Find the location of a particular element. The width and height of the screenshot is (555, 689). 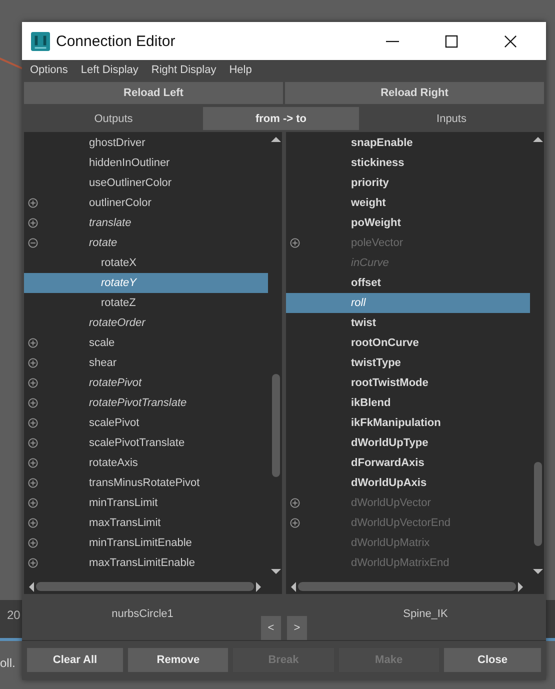

list-item: hiddenInOutliner is located at coordinates (146, 163).